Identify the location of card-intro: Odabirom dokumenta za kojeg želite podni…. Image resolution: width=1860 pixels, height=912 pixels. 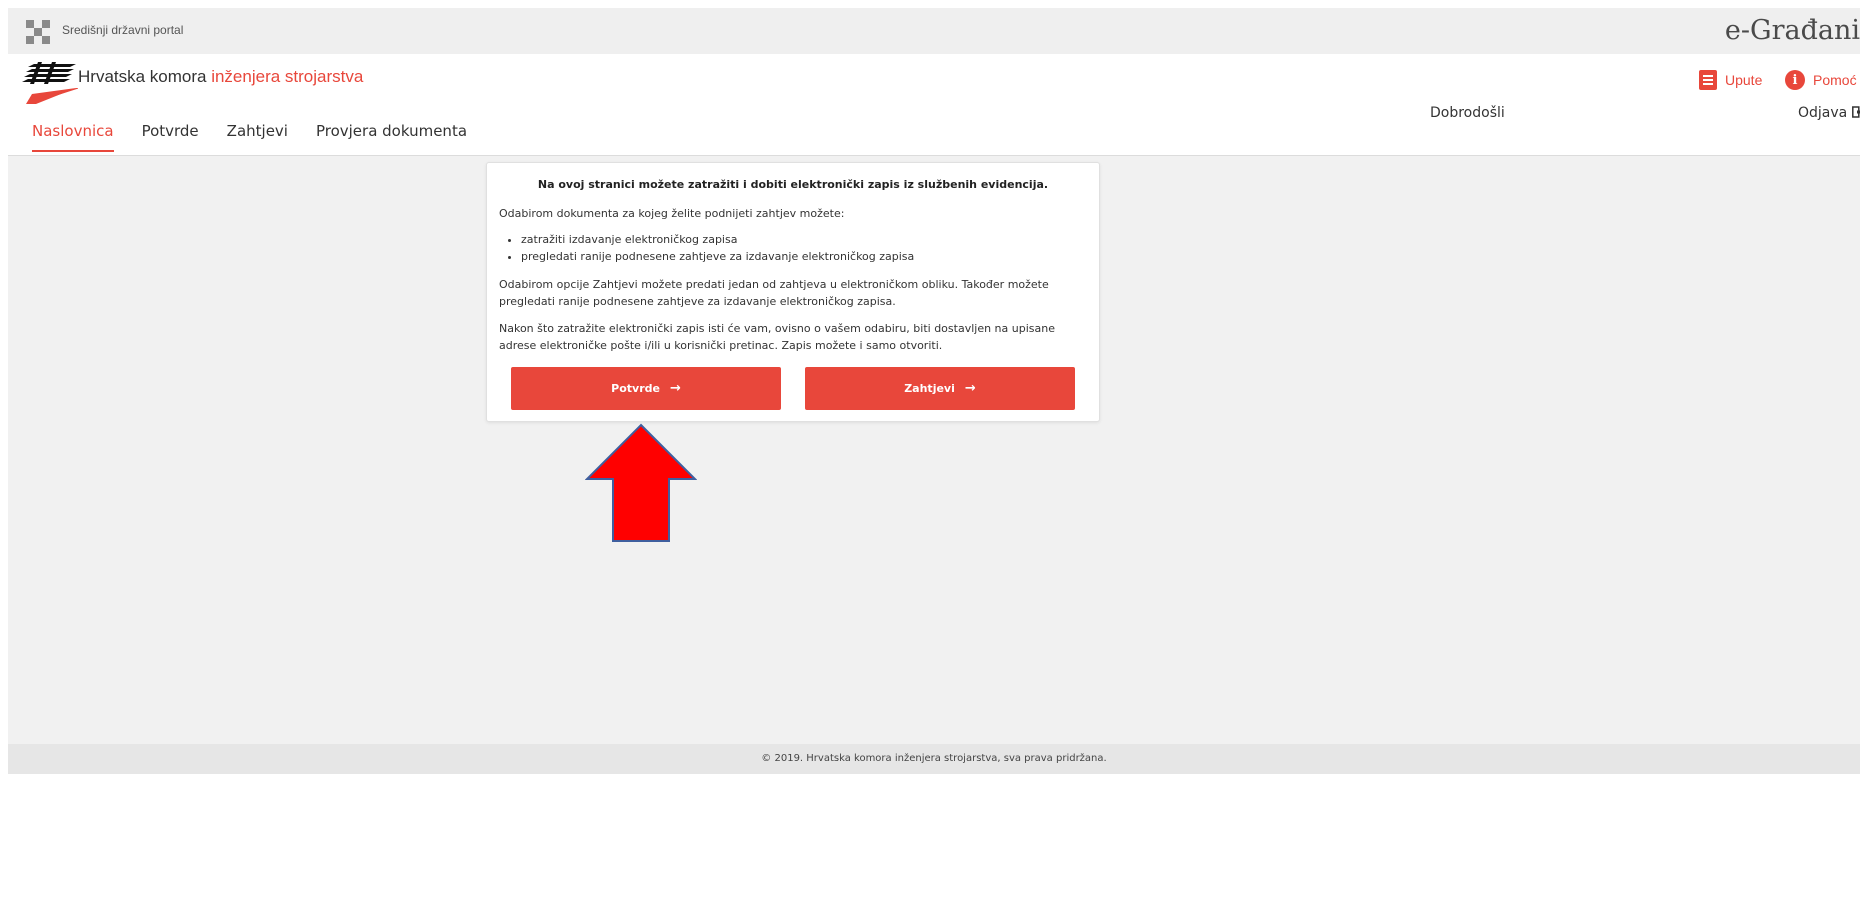
(672, 213).